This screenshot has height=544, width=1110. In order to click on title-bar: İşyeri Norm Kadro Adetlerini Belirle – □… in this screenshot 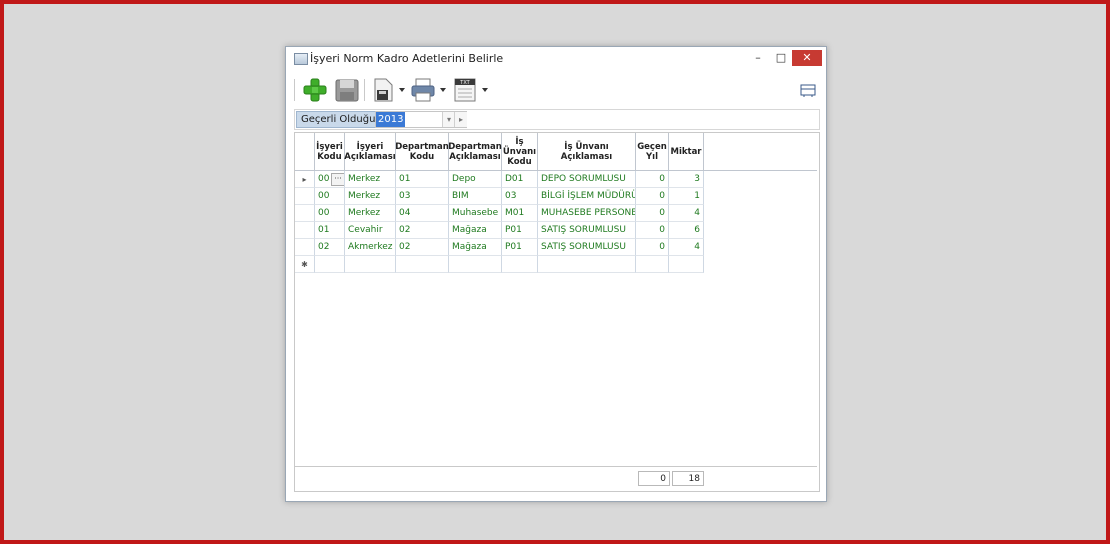, I will do `click(556, 59)`.